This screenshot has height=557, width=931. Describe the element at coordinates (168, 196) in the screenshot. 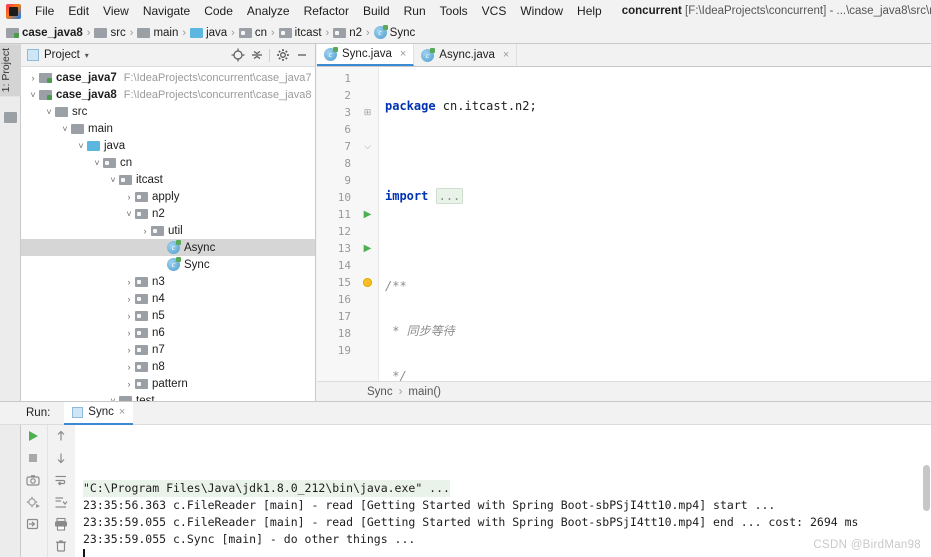

I see `tree-item-apply: › apply` at that location.